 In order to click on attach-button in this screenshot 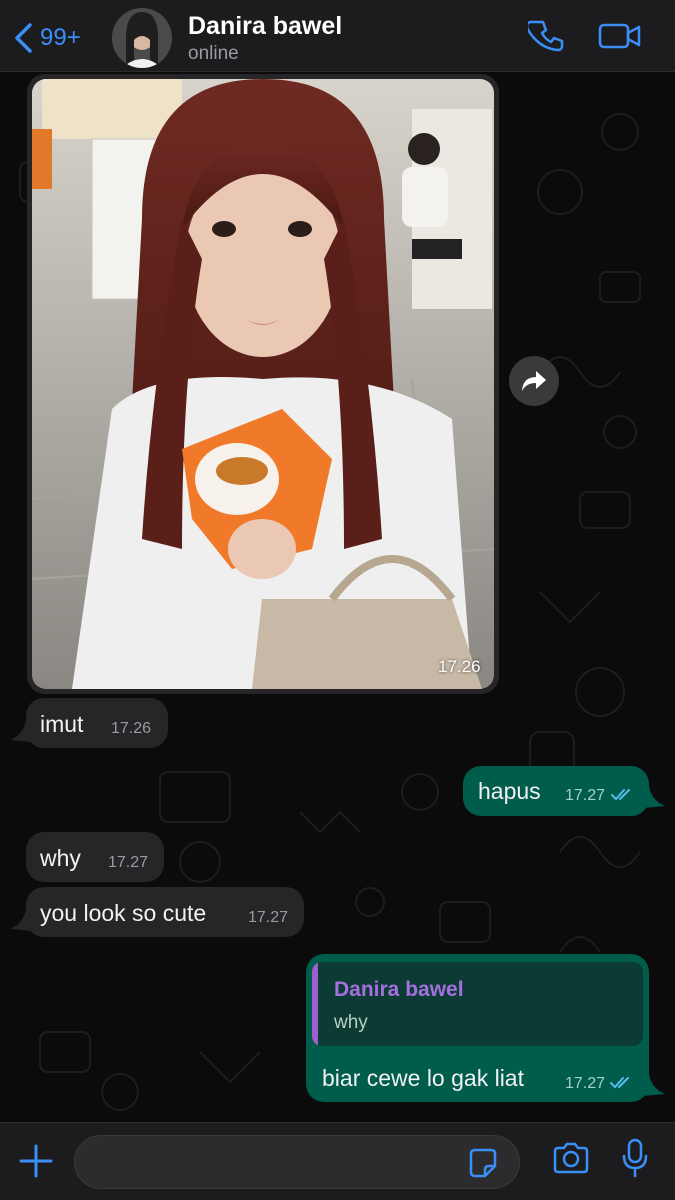, I will do `click(36, 1163)`.